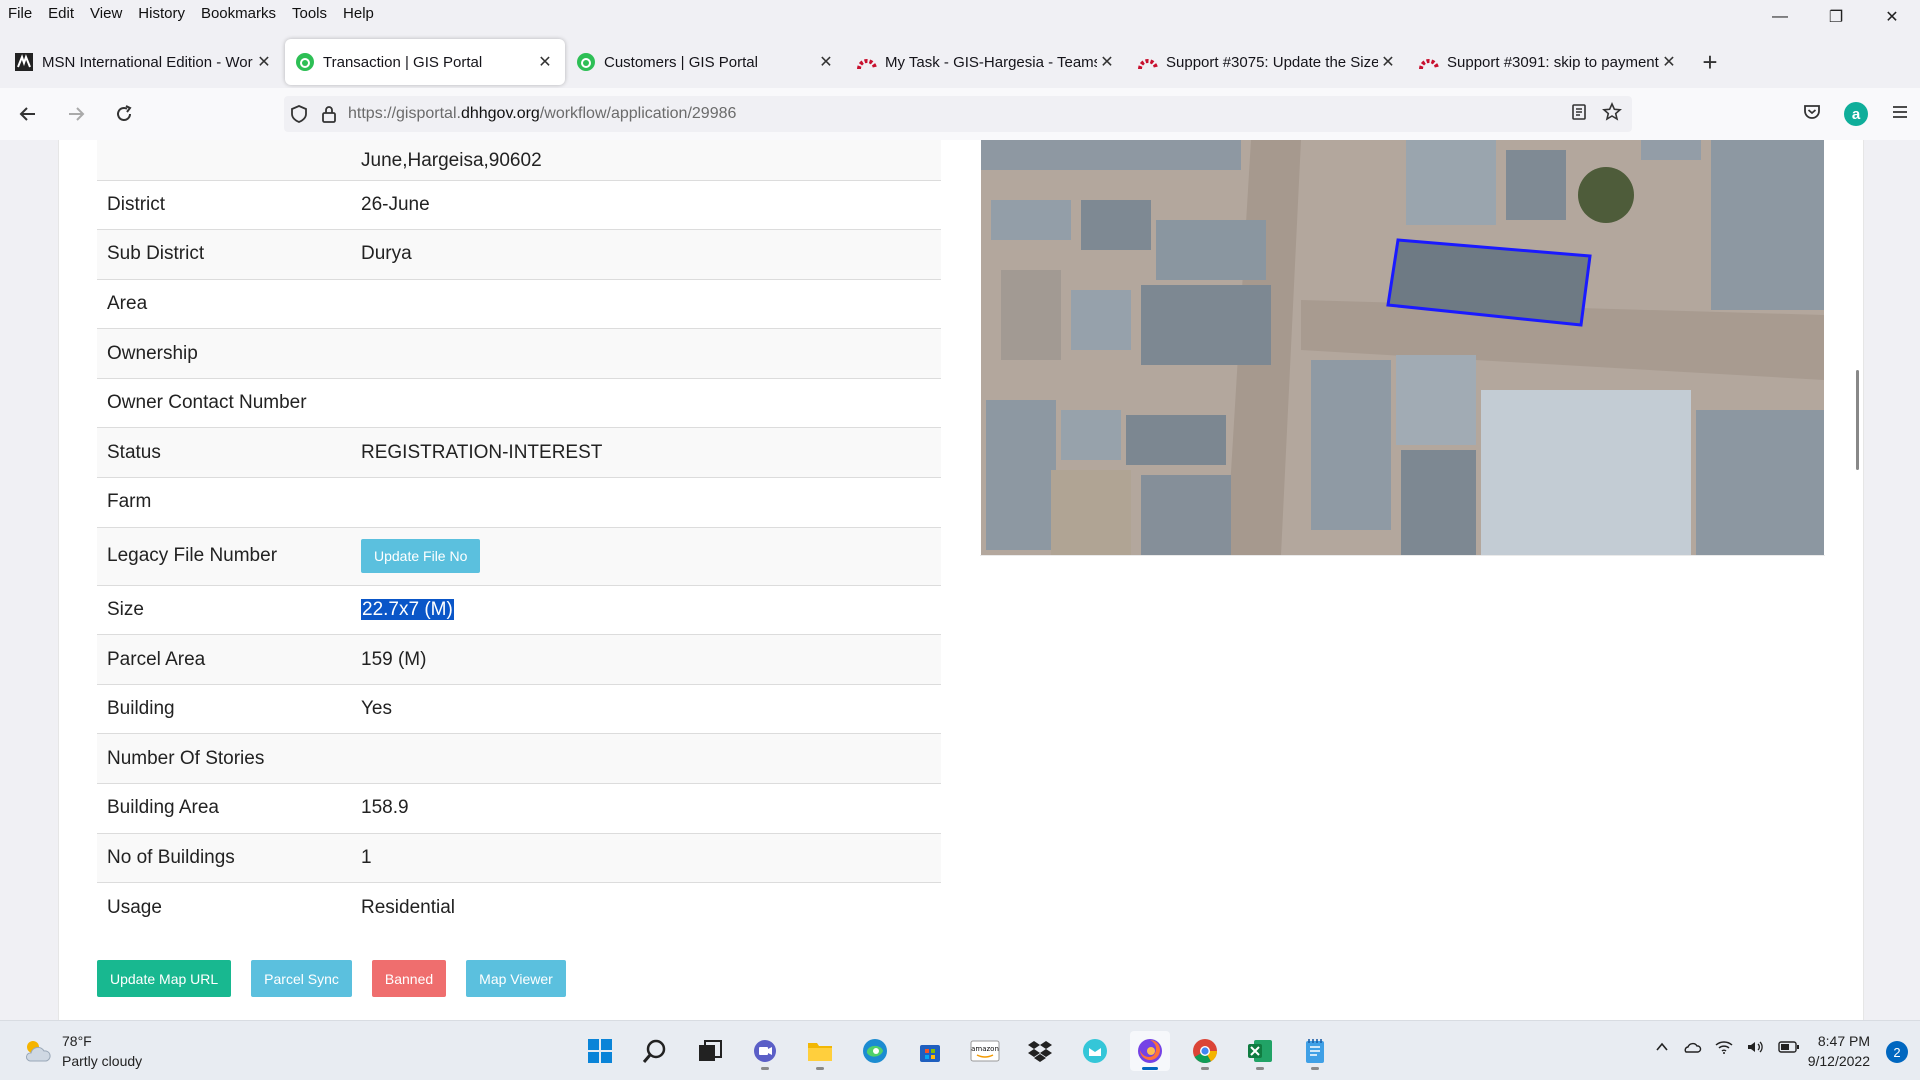 The height and width of the screenshot is (1080, 1920). Describe the element at coordinates (1612, 114) in the screenshot. I see `bookmark-star-icon` at that location.